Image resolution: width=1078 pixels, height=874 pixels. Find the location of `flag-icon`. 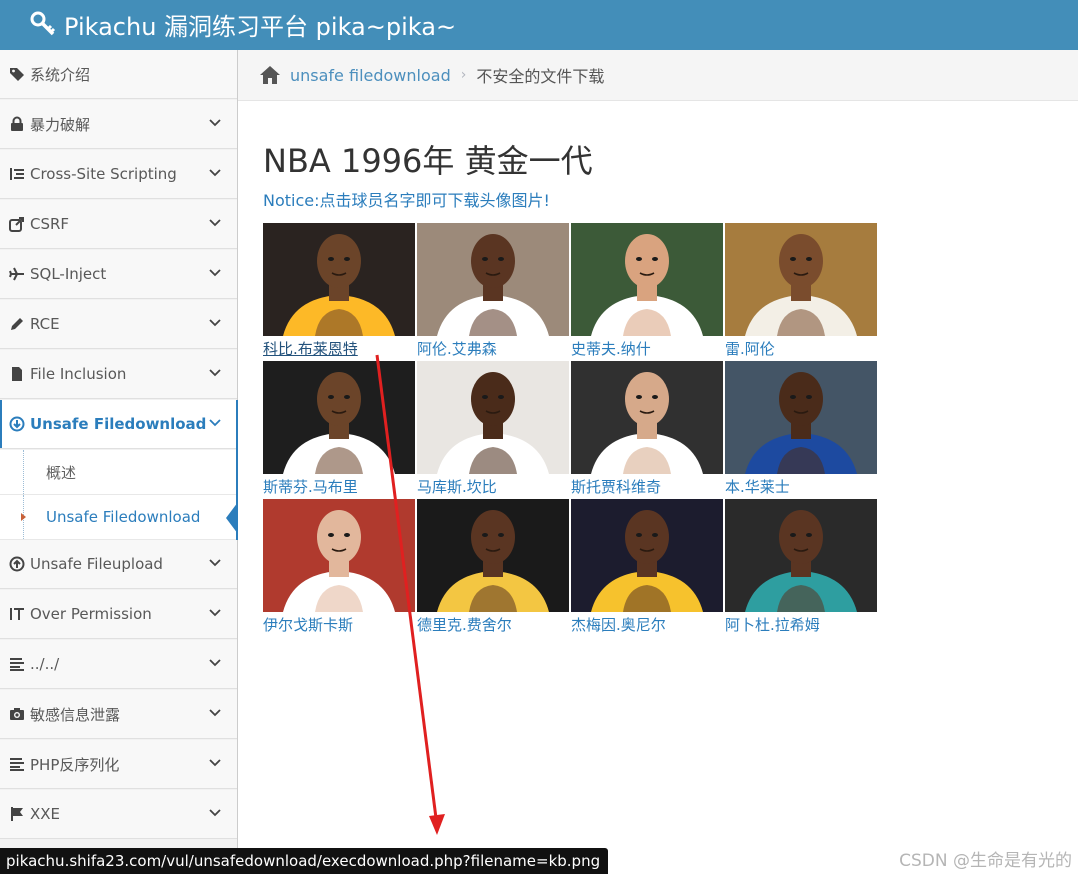

flag-icon is located at coordinates (17, 814).